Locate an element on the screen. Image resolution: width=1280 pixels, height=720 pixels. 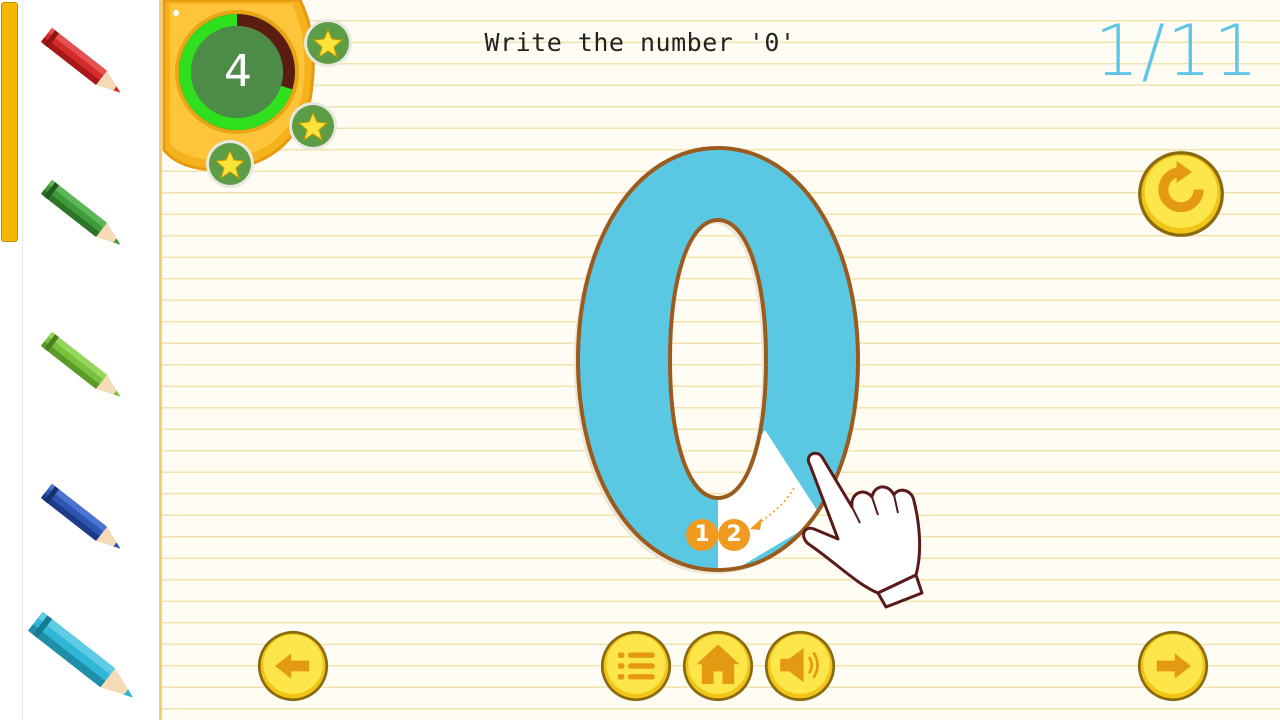
speaker-icon is located at coordinates (800, 666).